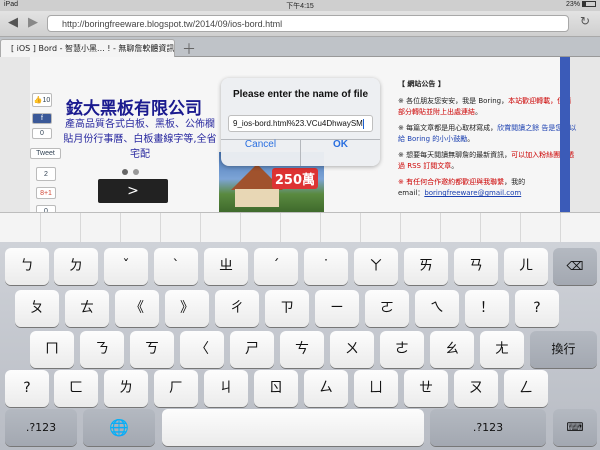 The image size is (600, 450). What do you see at coordinates (42, 133) in the screenshot?
I see `facebook-count: 0` at bounding box center [42, 133].